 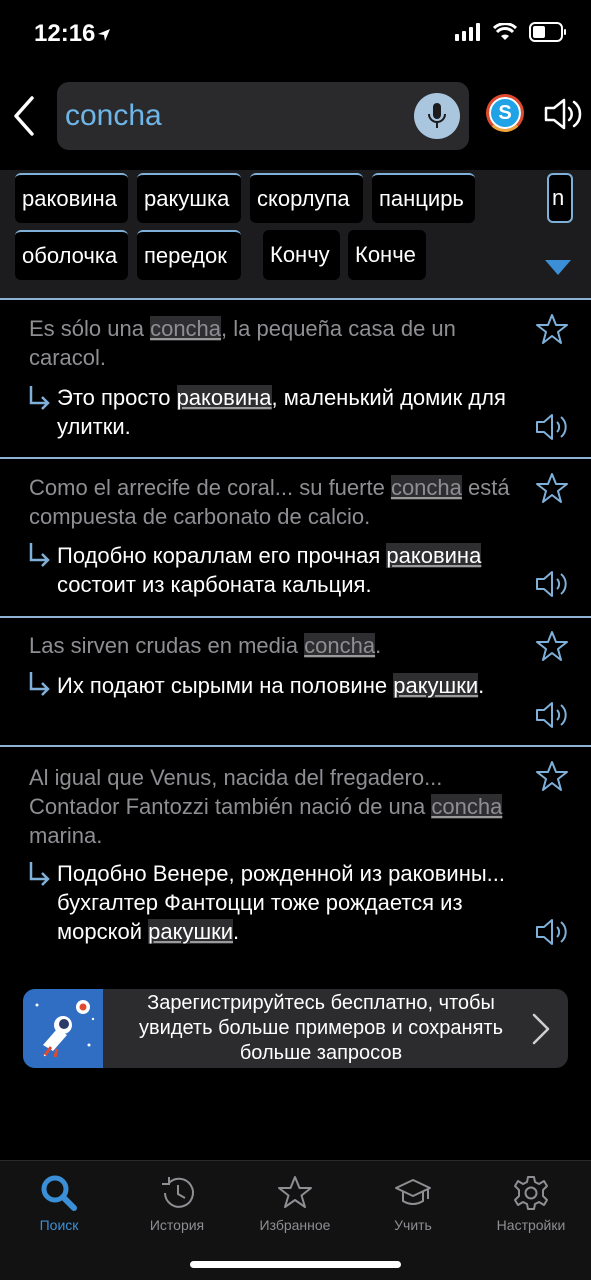 What do you see at coordinates (531, 1193) in the screenshot?
I see `gear-icon` at bounding box center [531, 1193].